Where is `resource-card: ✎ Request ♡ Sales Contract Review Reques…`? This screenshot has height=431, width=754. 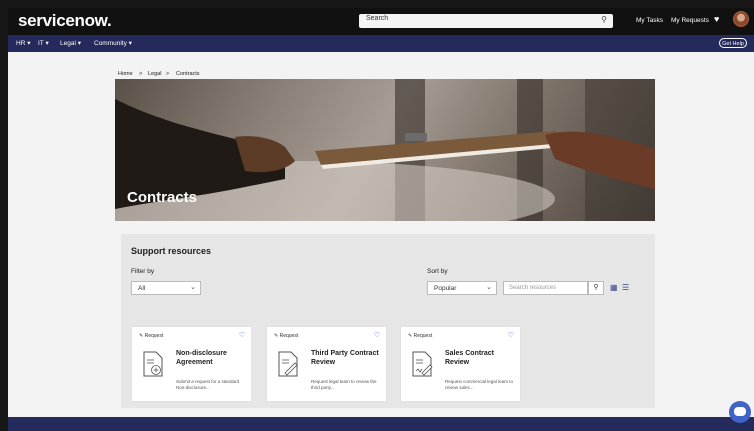
resource-card: ✎ Request ♡ Sales Contract Review Reques… is located at coordinates (460, 364).